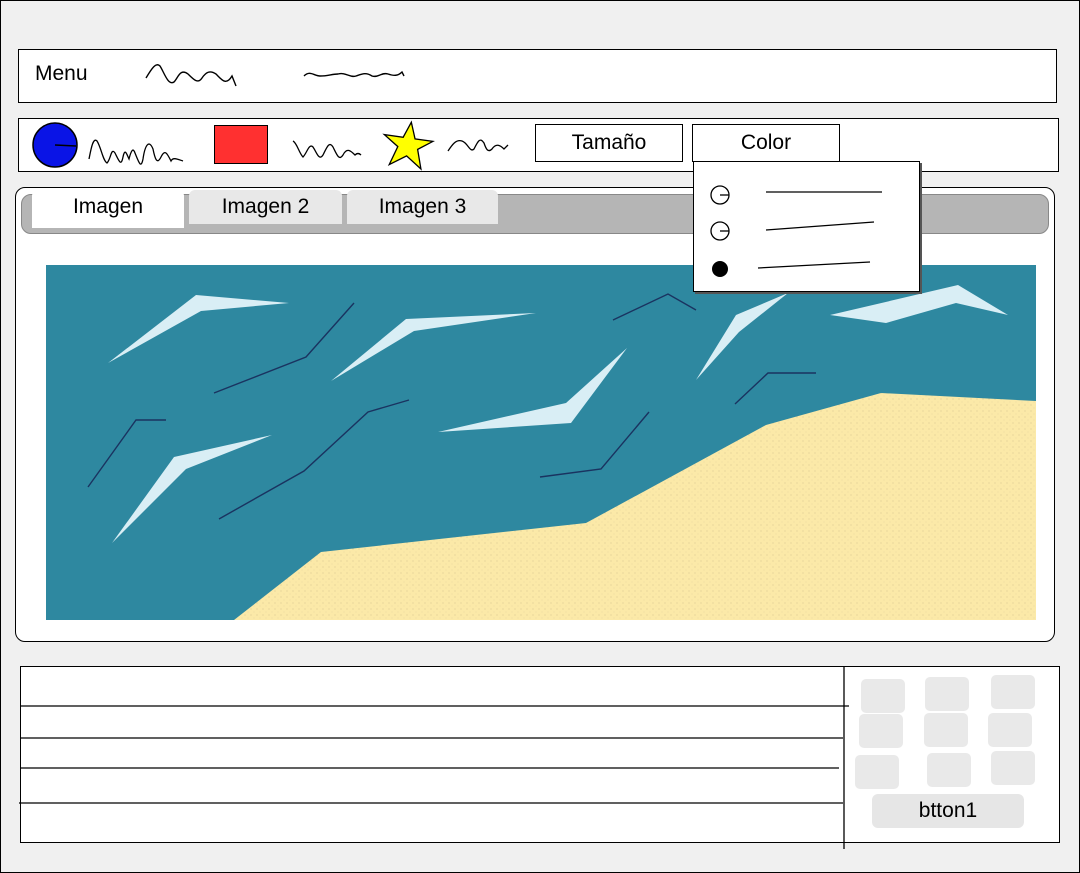 The width and height of the screenshot is (1080, 873). What do you see at coordinates (820, 226) in the screenshot?
I see `color-option-2-label-line` at bounding box center [820, 226].